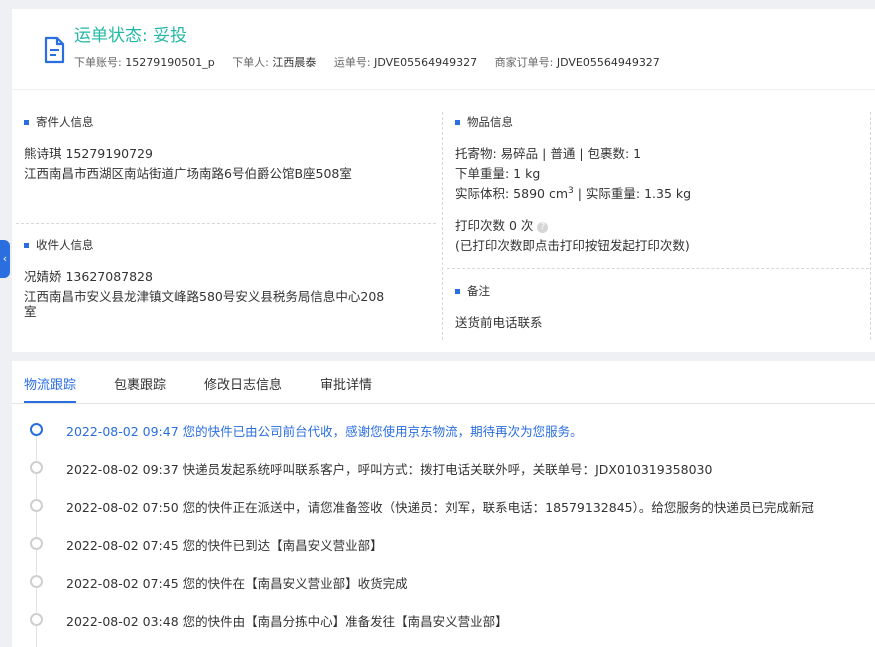 The height and width of the screenshot is (647, 875). What do you see at coordinates (405, 62) in the screenshot?
I see `meta-waybill-no: 运单号: JDVE05564949327` at bounding box center [405, 62].